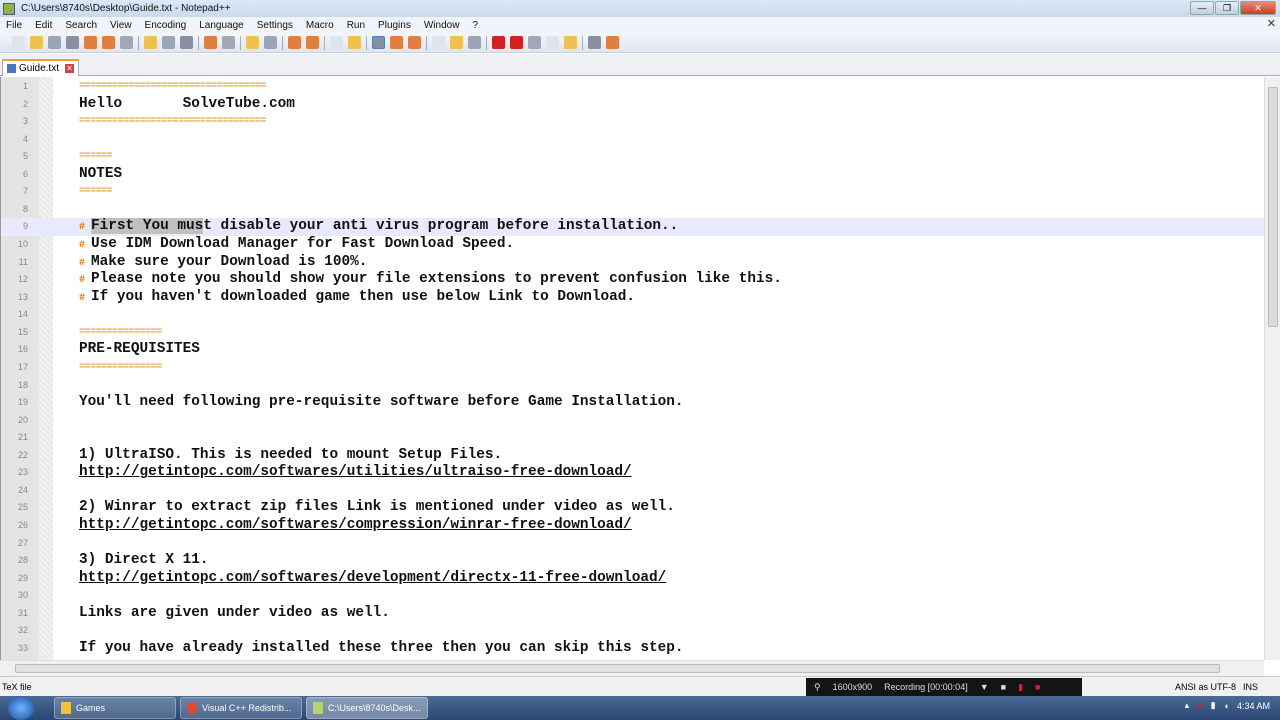 This screenshot has width=1280, height=720. I want to click on tab-guide-txt: Guide.txt ✕, so click(41, 67).